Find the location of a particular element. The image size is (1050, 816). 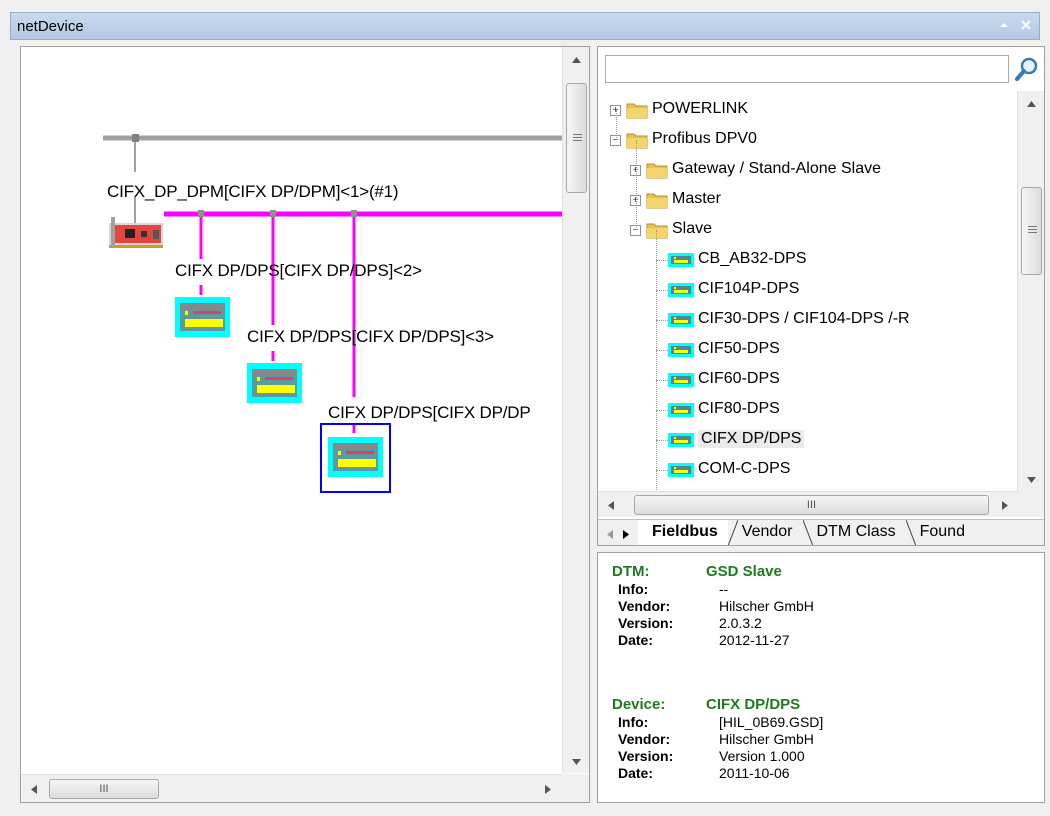

scroll-right-button is located at coordinates (548, 788).